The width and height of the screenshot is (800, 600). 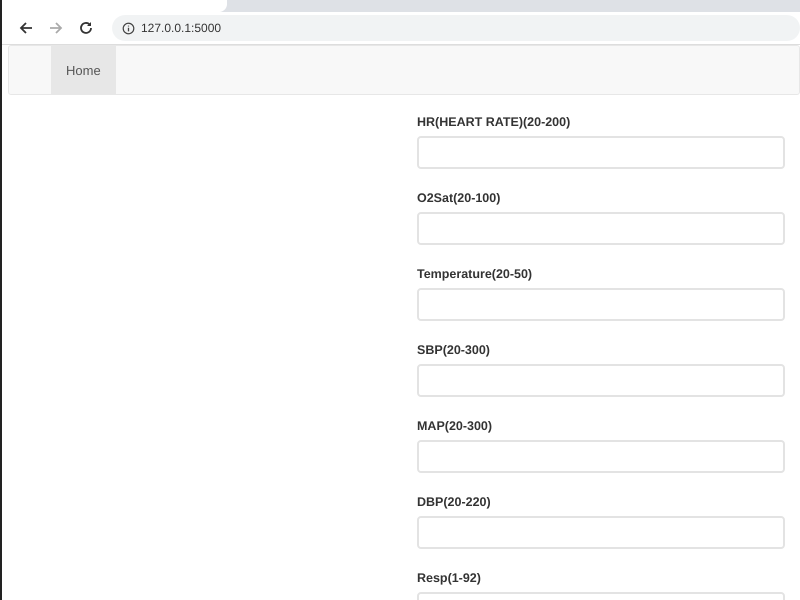 I want to click on reload-icon, so click(x=86, y=28).